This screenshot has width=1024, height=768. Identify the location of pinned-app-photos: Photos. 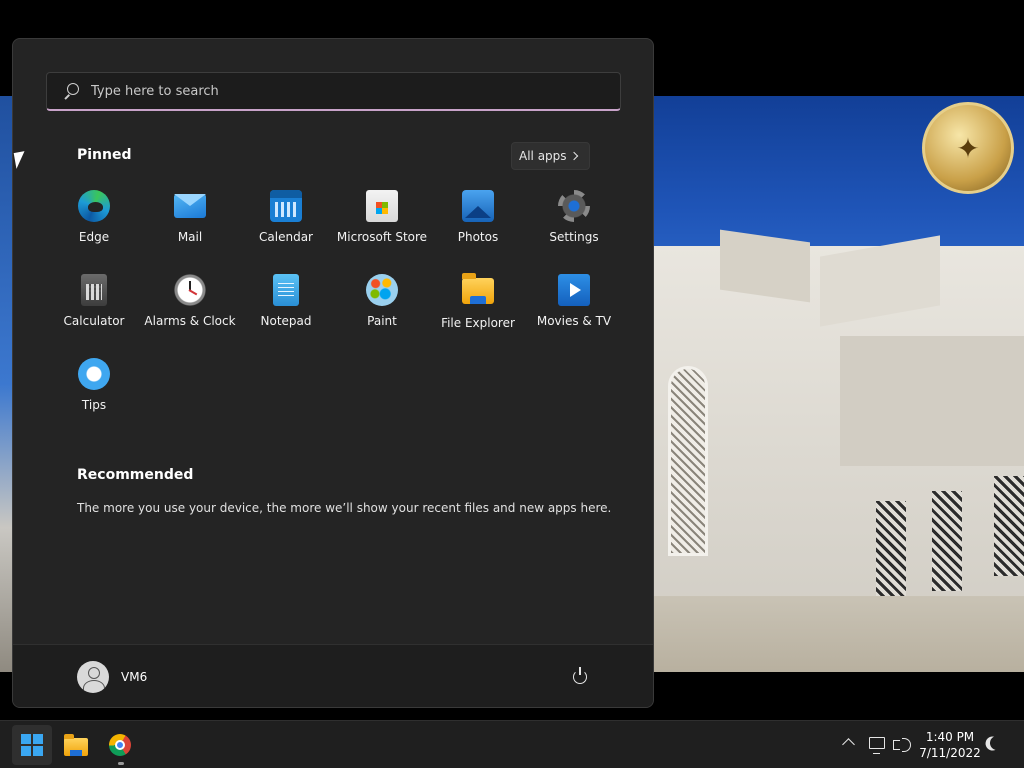
(478, 220).